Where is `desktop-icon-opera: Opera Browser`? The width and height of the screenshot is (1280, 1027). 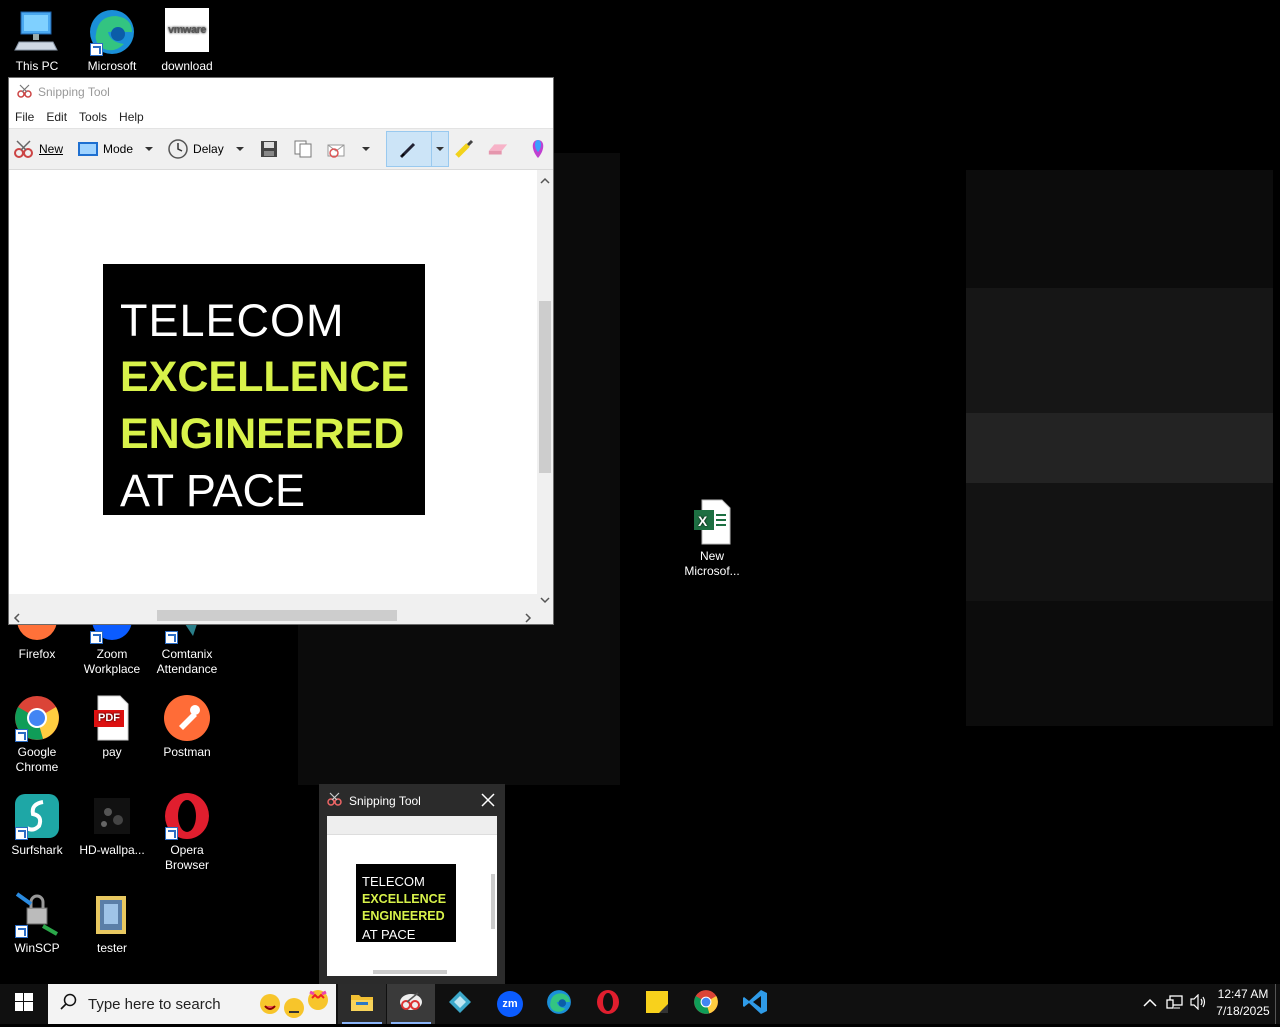
desktop-icon-opera: Opera Browser is located at coordinates (187, 832).